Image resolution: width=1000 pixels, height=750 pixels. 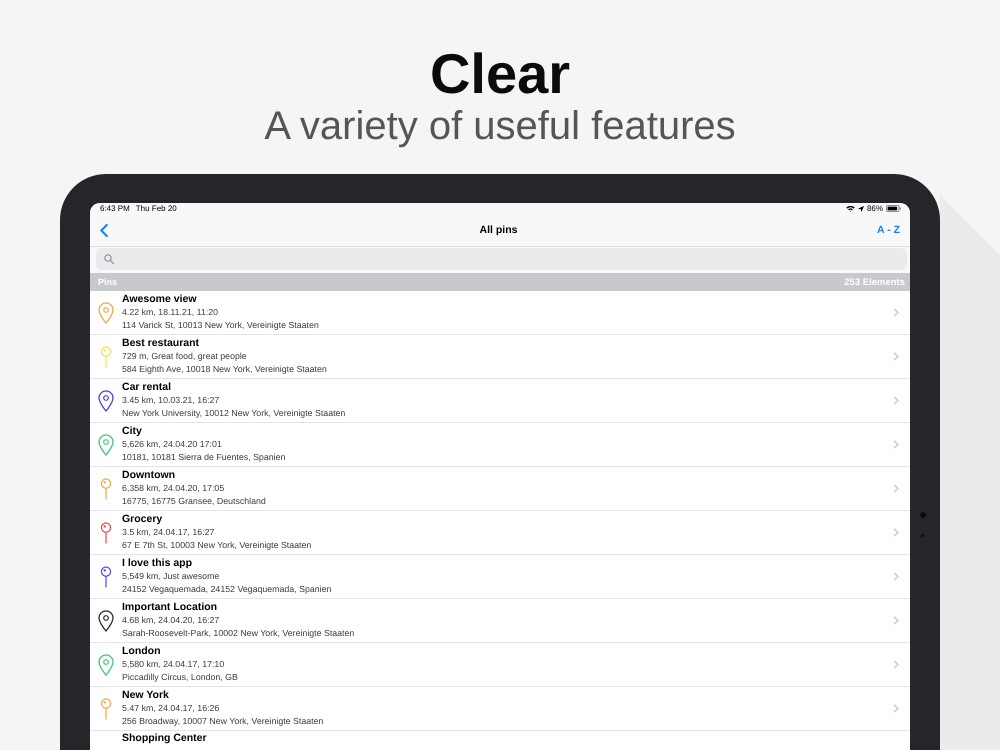 What do you see at coordinates (171, 620) in the screenshot?
I see `pin-details: 4.68 km, 24.04.20, 16:27` at bounding box center [171, 620].